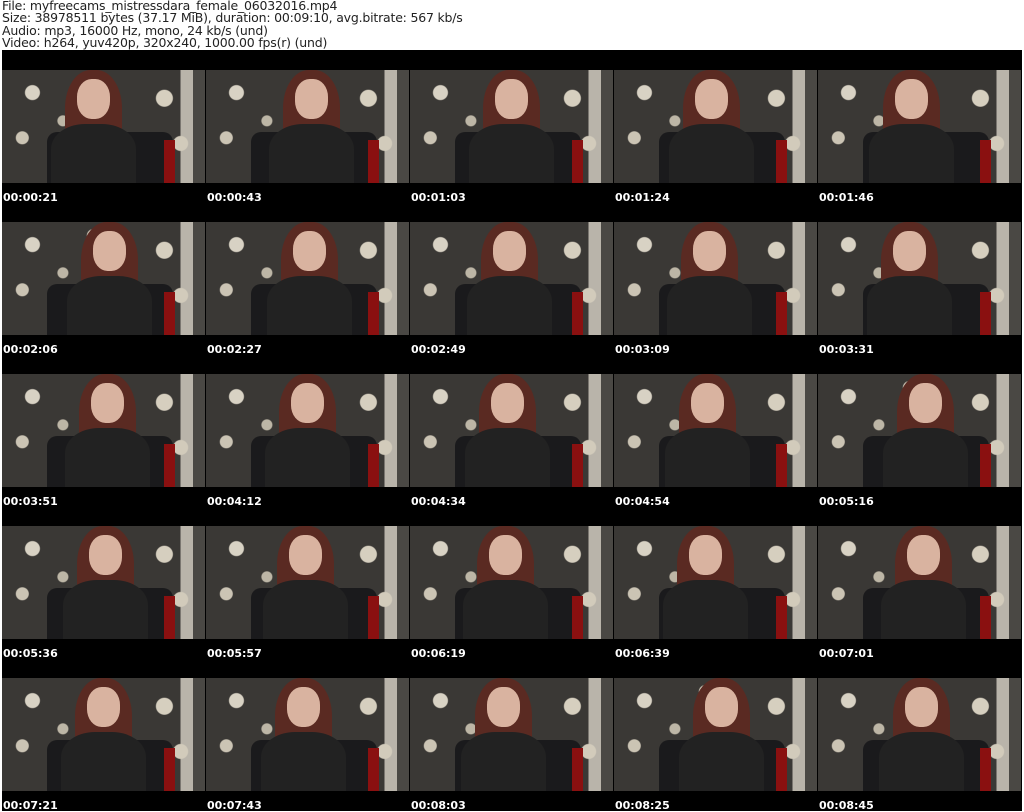  Describe the element at coordinates (438, 653) in the screenshot. I see `thumbnail-timestamp: 00:06:19` at that location.